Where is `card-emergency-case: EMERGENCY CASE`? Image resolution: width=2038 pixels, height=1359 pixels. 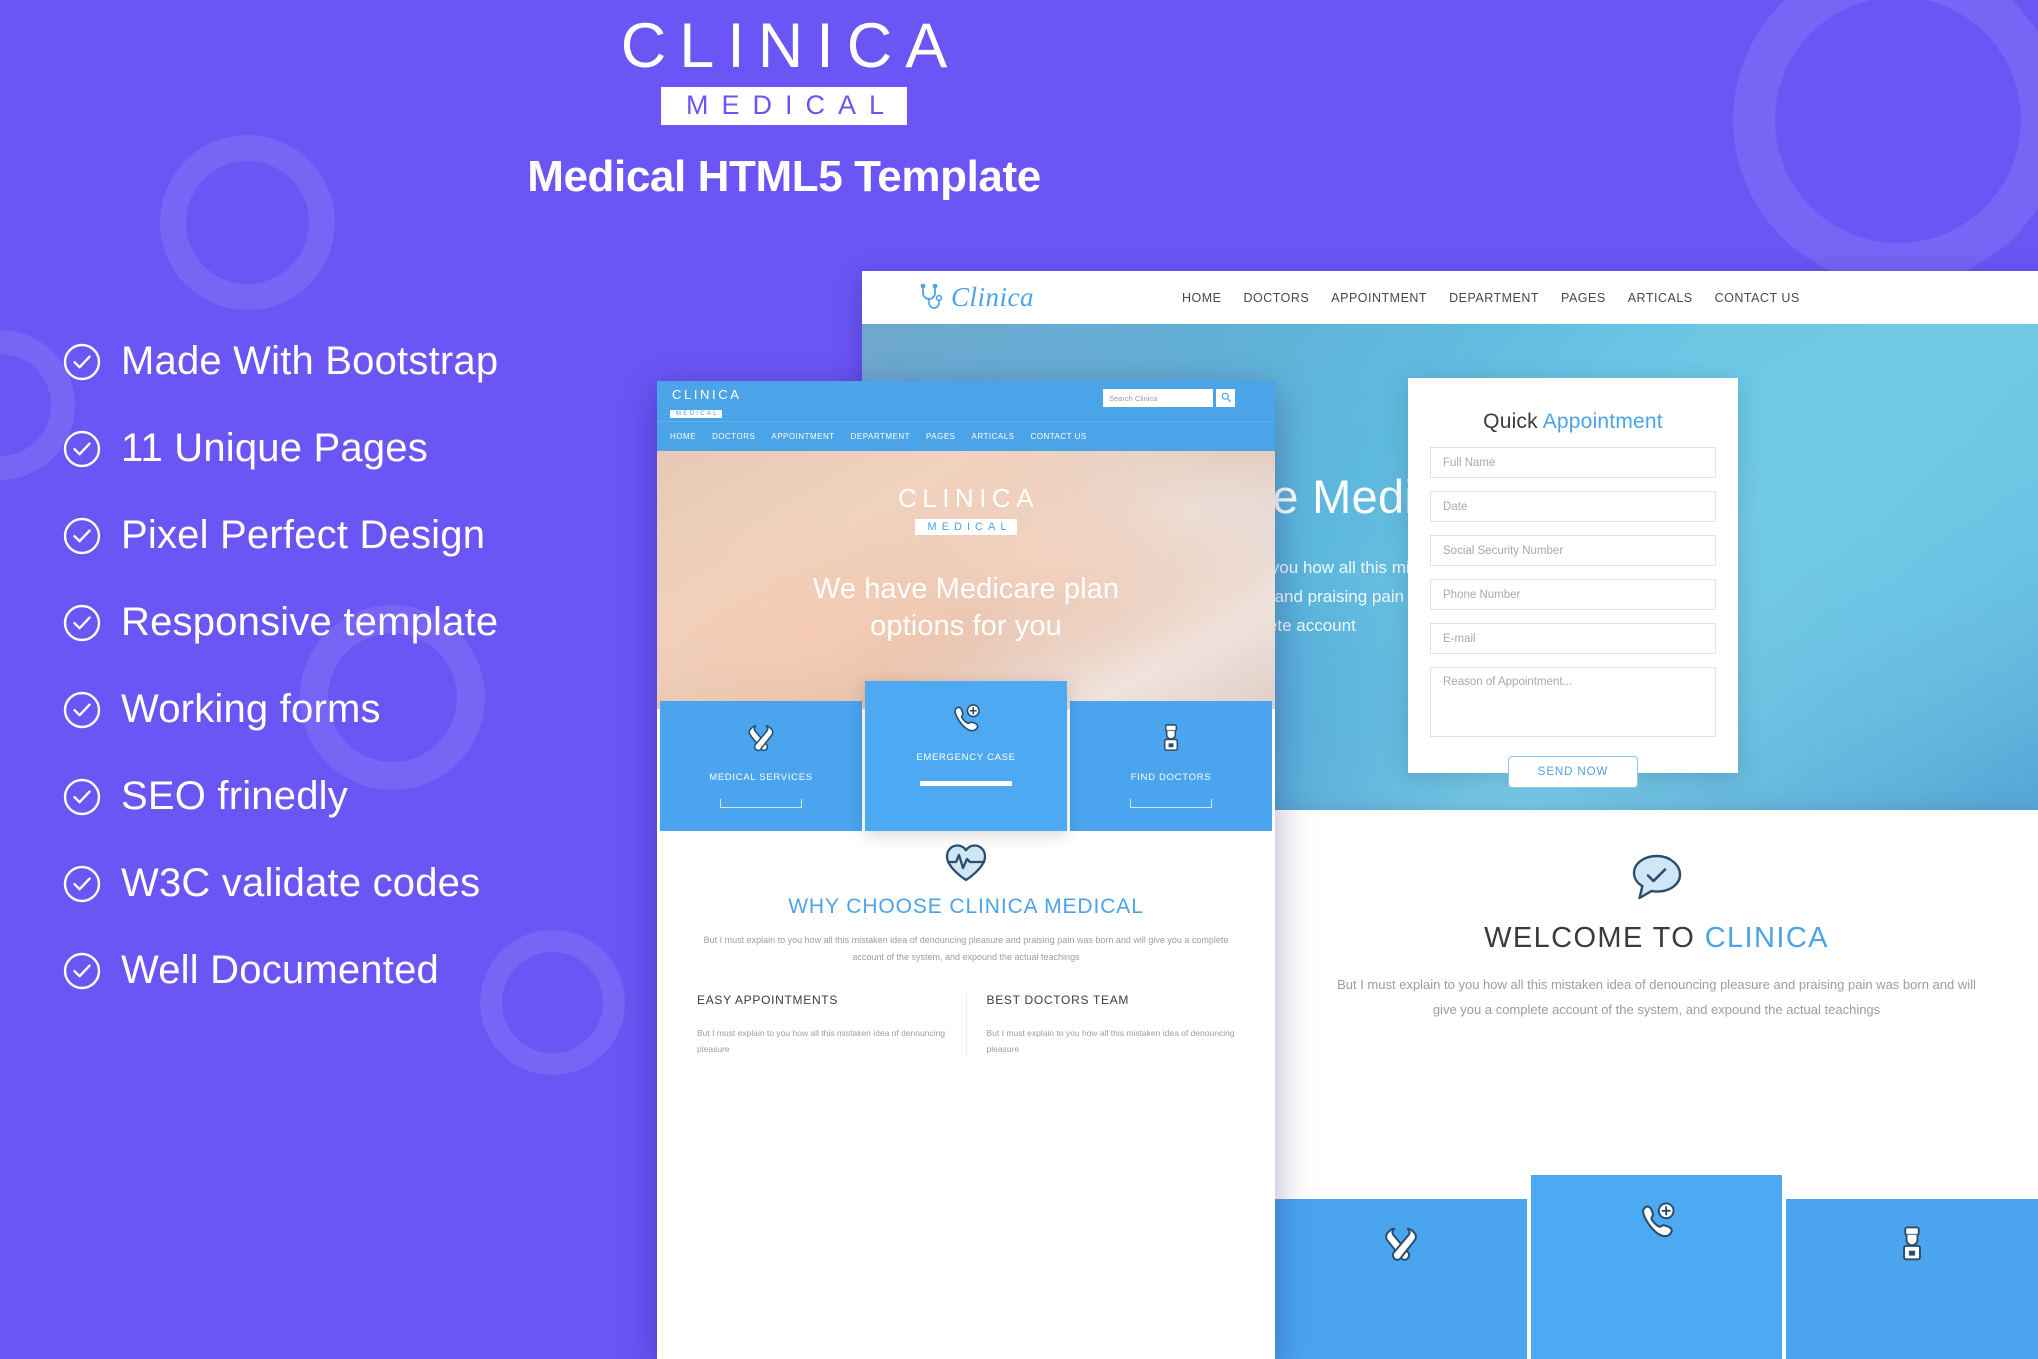 card-emergency-case: EMERGENCY CASE is located at coordinates (966, 756).